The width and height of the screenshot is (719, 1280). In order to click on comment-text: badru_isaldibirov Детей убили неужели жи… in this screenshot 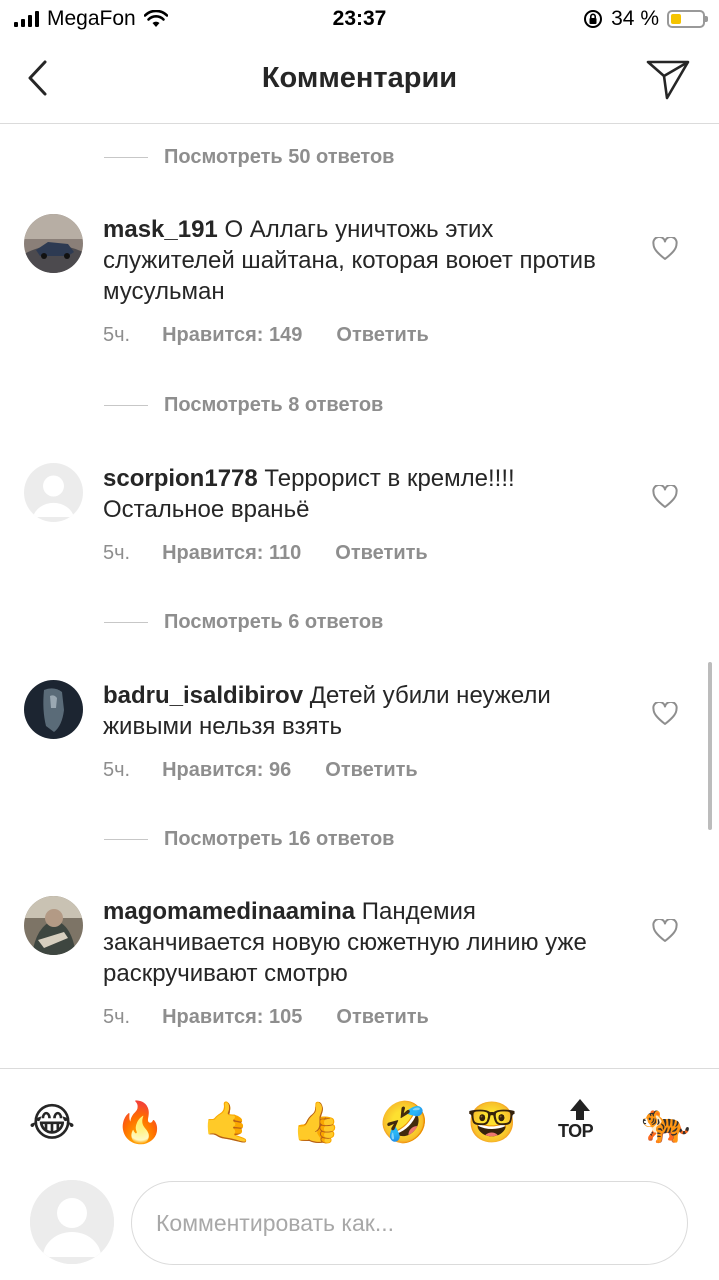, I will do `click(363, 711)`.